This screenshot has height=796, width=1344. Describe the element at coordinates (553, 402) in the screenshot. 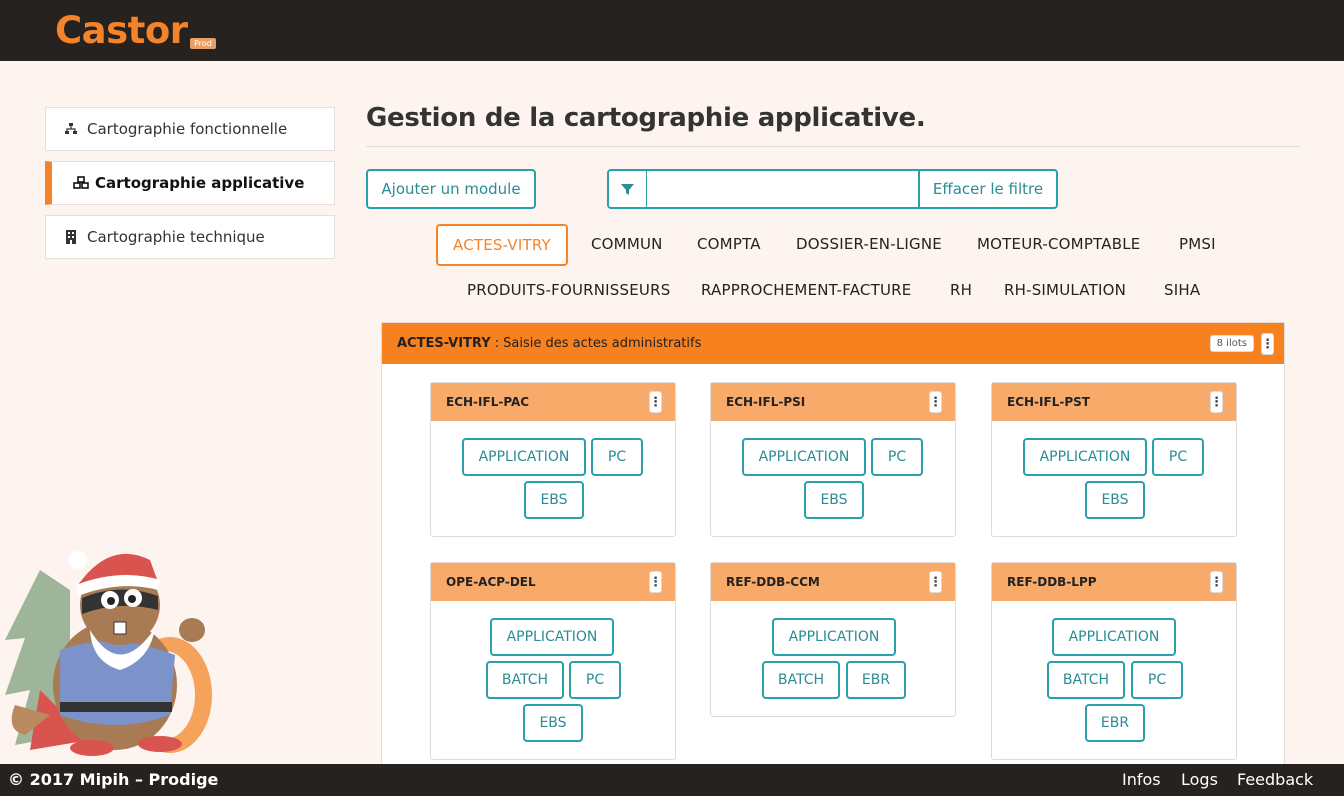

I see `card-header: ECH-IFL-PAC ⋮` at that location.